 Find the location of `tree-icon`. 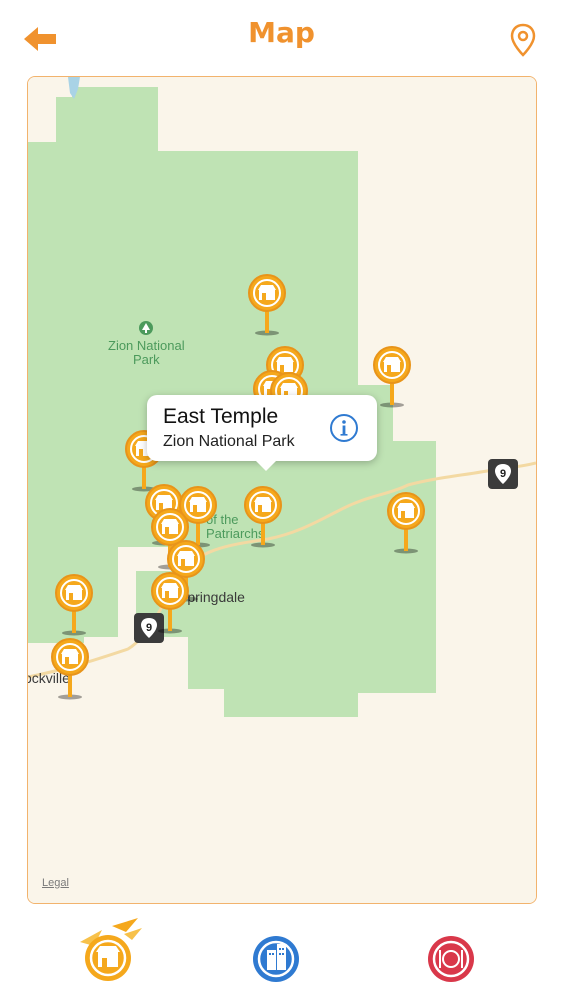

tree-icon is located at coordinates (146, 328).